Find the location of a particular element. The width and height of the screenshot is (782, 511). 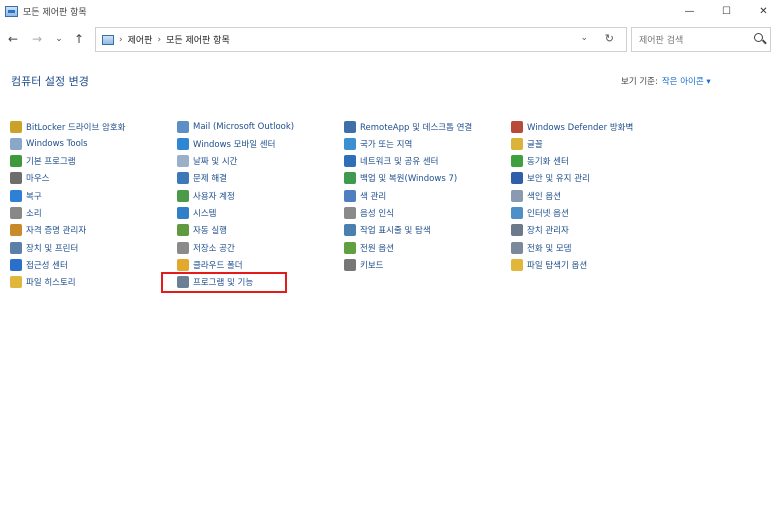

minimize-button: — is located at coordinates (689, 11).